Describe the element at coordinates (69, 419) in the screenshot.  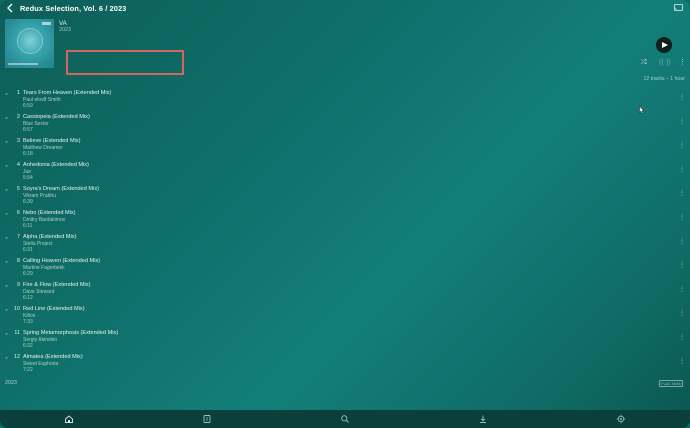
I see `home-icon` at that location.